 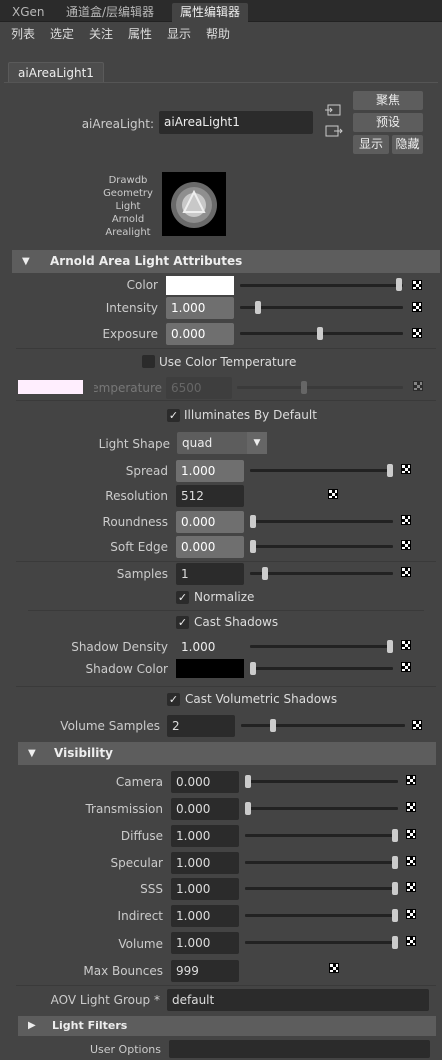 What do you see at coordinates (406, 545) in the screenshot?
I see `soft-edge-map-icon` at bounding box center [406, 545].